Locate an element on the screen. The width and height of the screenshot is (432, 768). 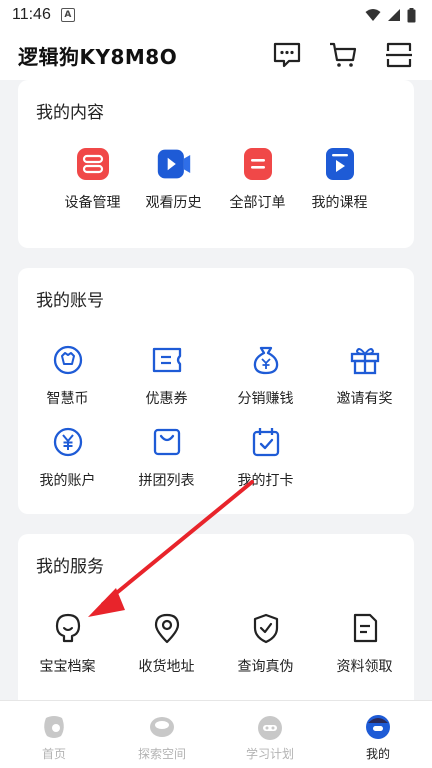
wifi-icon is located at coordinates (373, 15).